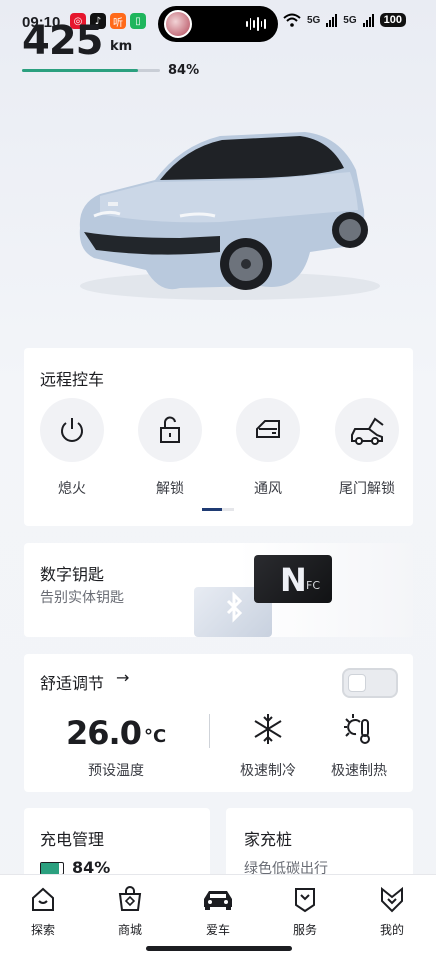  I want to click on sun-thermometer-icon, so click(357, 729).